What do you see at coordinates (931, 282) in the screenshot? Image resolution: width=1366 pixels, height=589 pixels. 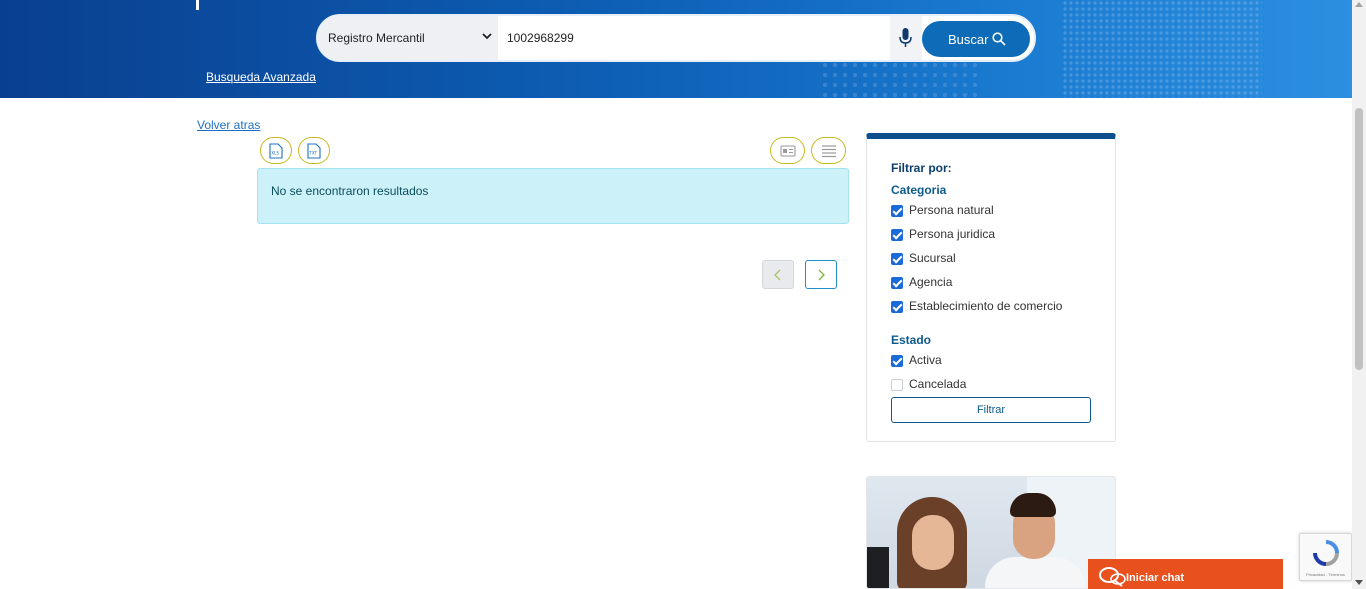 I see `checkbox-label: Agencia` at bounding box center [931, 282].